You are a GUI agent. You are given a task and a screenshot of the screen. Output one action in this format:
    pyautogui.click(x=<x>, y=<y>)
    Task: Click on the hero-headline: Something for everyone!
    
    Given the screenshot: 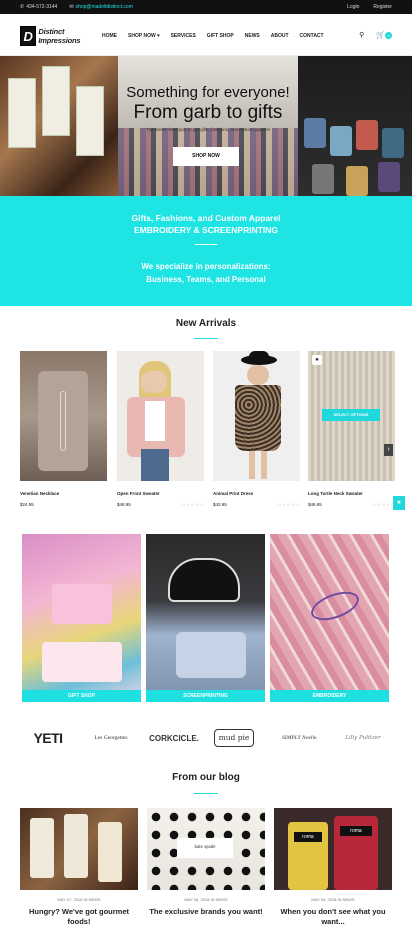 What is the action you would take?
    pyautogui.click(x=208, y=92)
    